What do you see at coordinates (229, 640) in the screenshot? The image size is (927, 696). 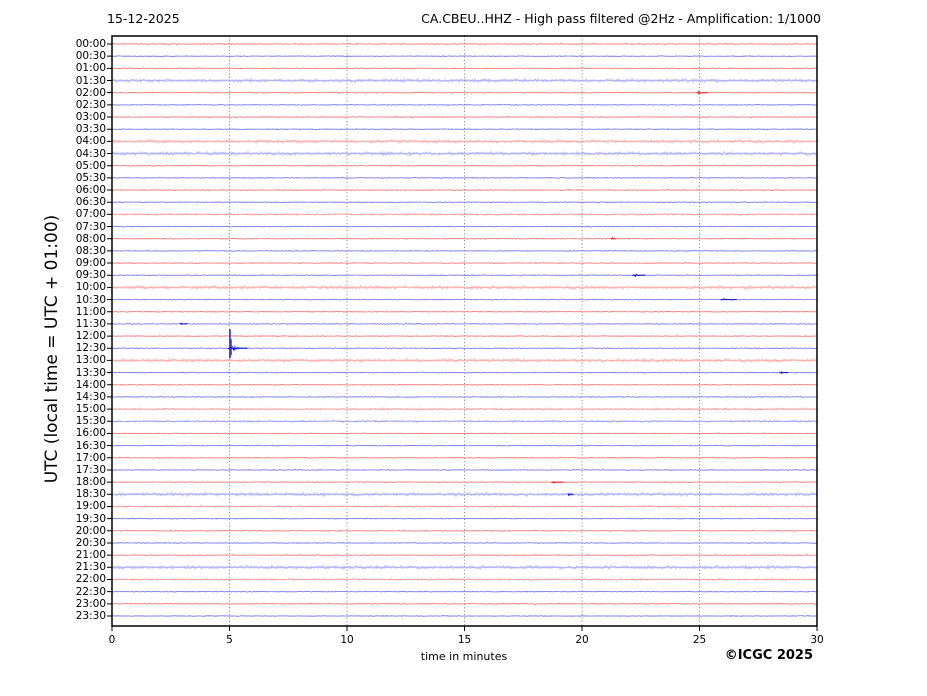 I see `x-tick-label: 5` at bounding box center [229, 640].